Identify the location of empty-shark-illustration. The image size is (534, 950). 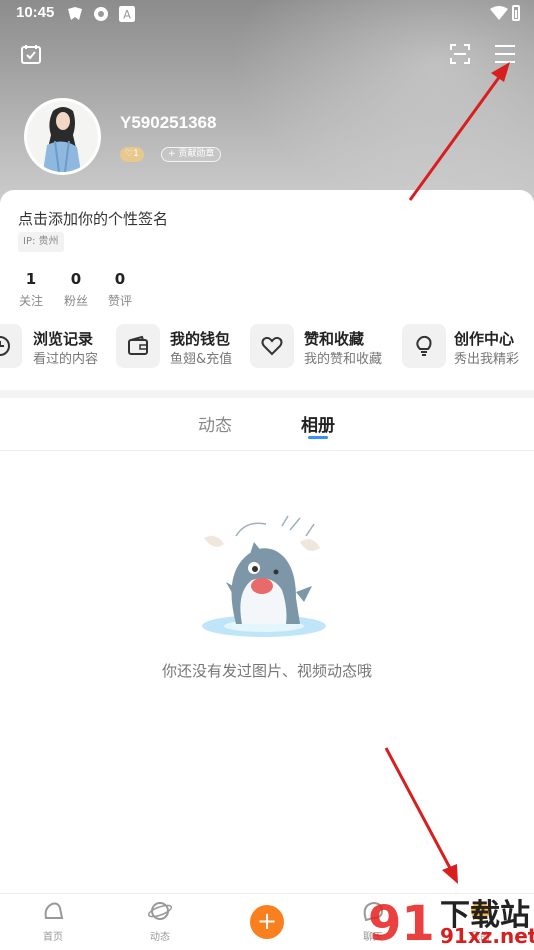
(264, 576).